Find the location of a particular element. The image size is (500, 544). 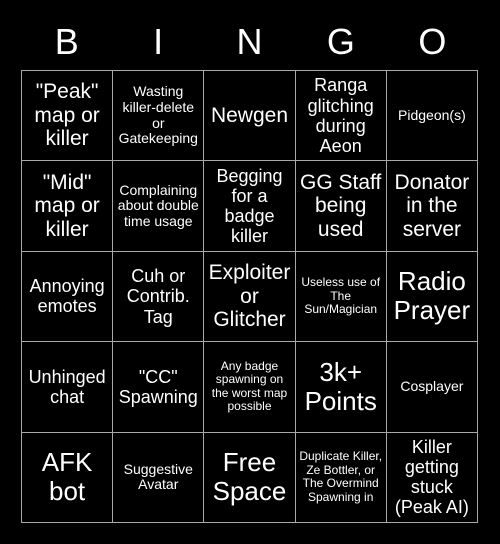

bingo-cell: 3k+ Points is located at coordinates (340, 387).